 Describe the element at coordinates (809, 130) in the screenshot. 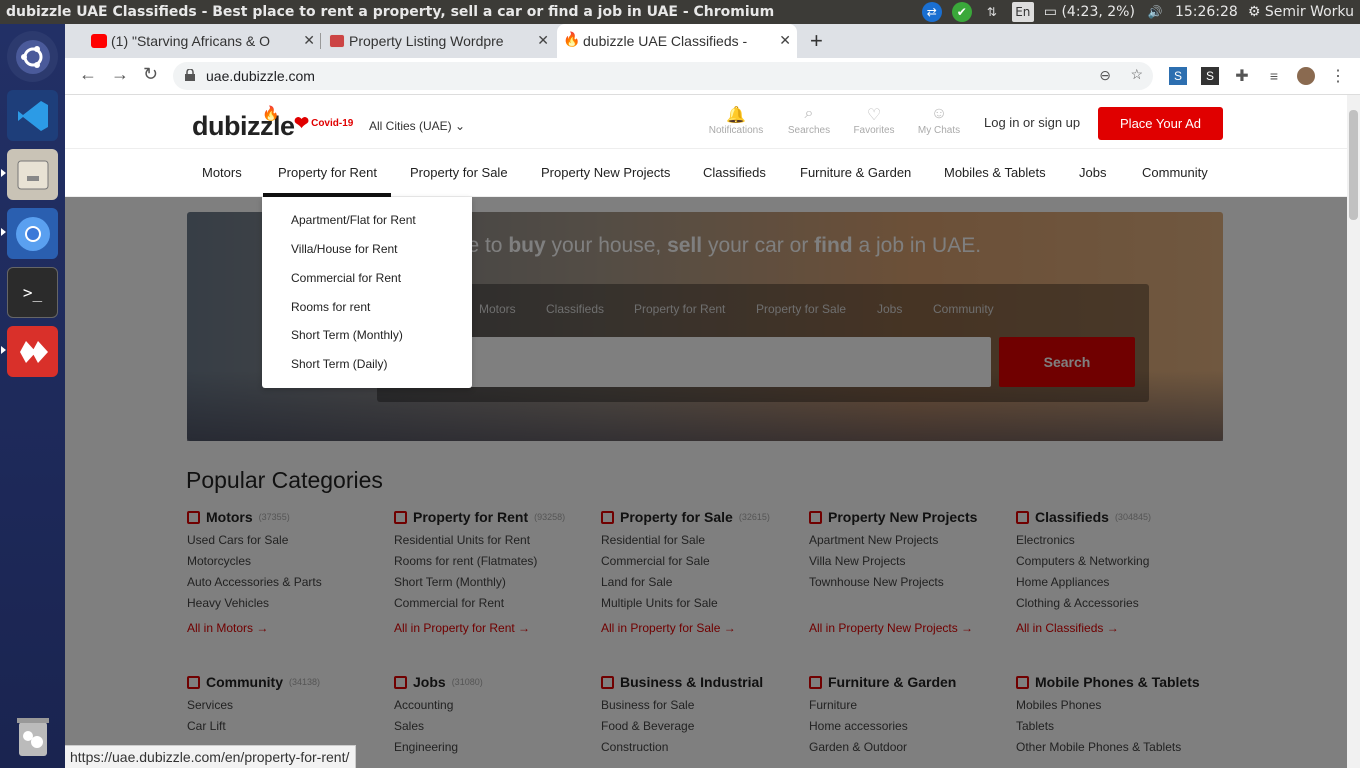

I see `searches-label: Searches` at that location.